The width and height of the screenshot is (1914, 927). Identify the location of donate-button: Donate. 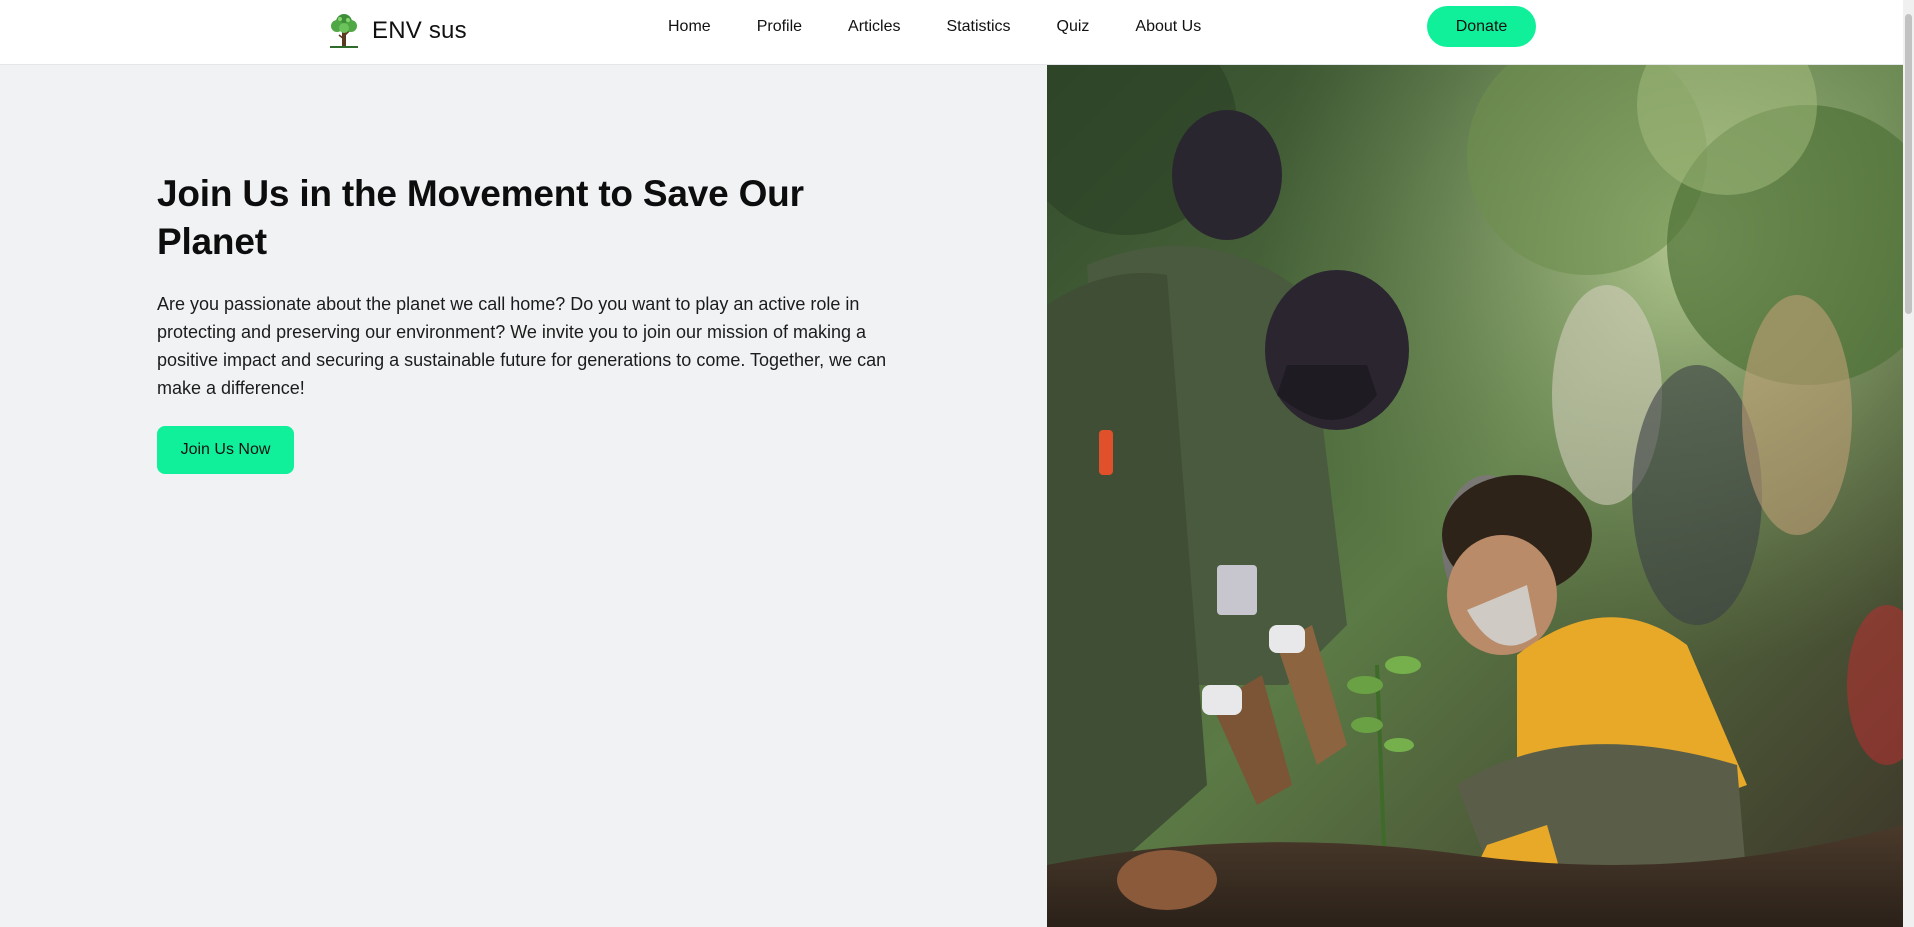
(1481, 26).